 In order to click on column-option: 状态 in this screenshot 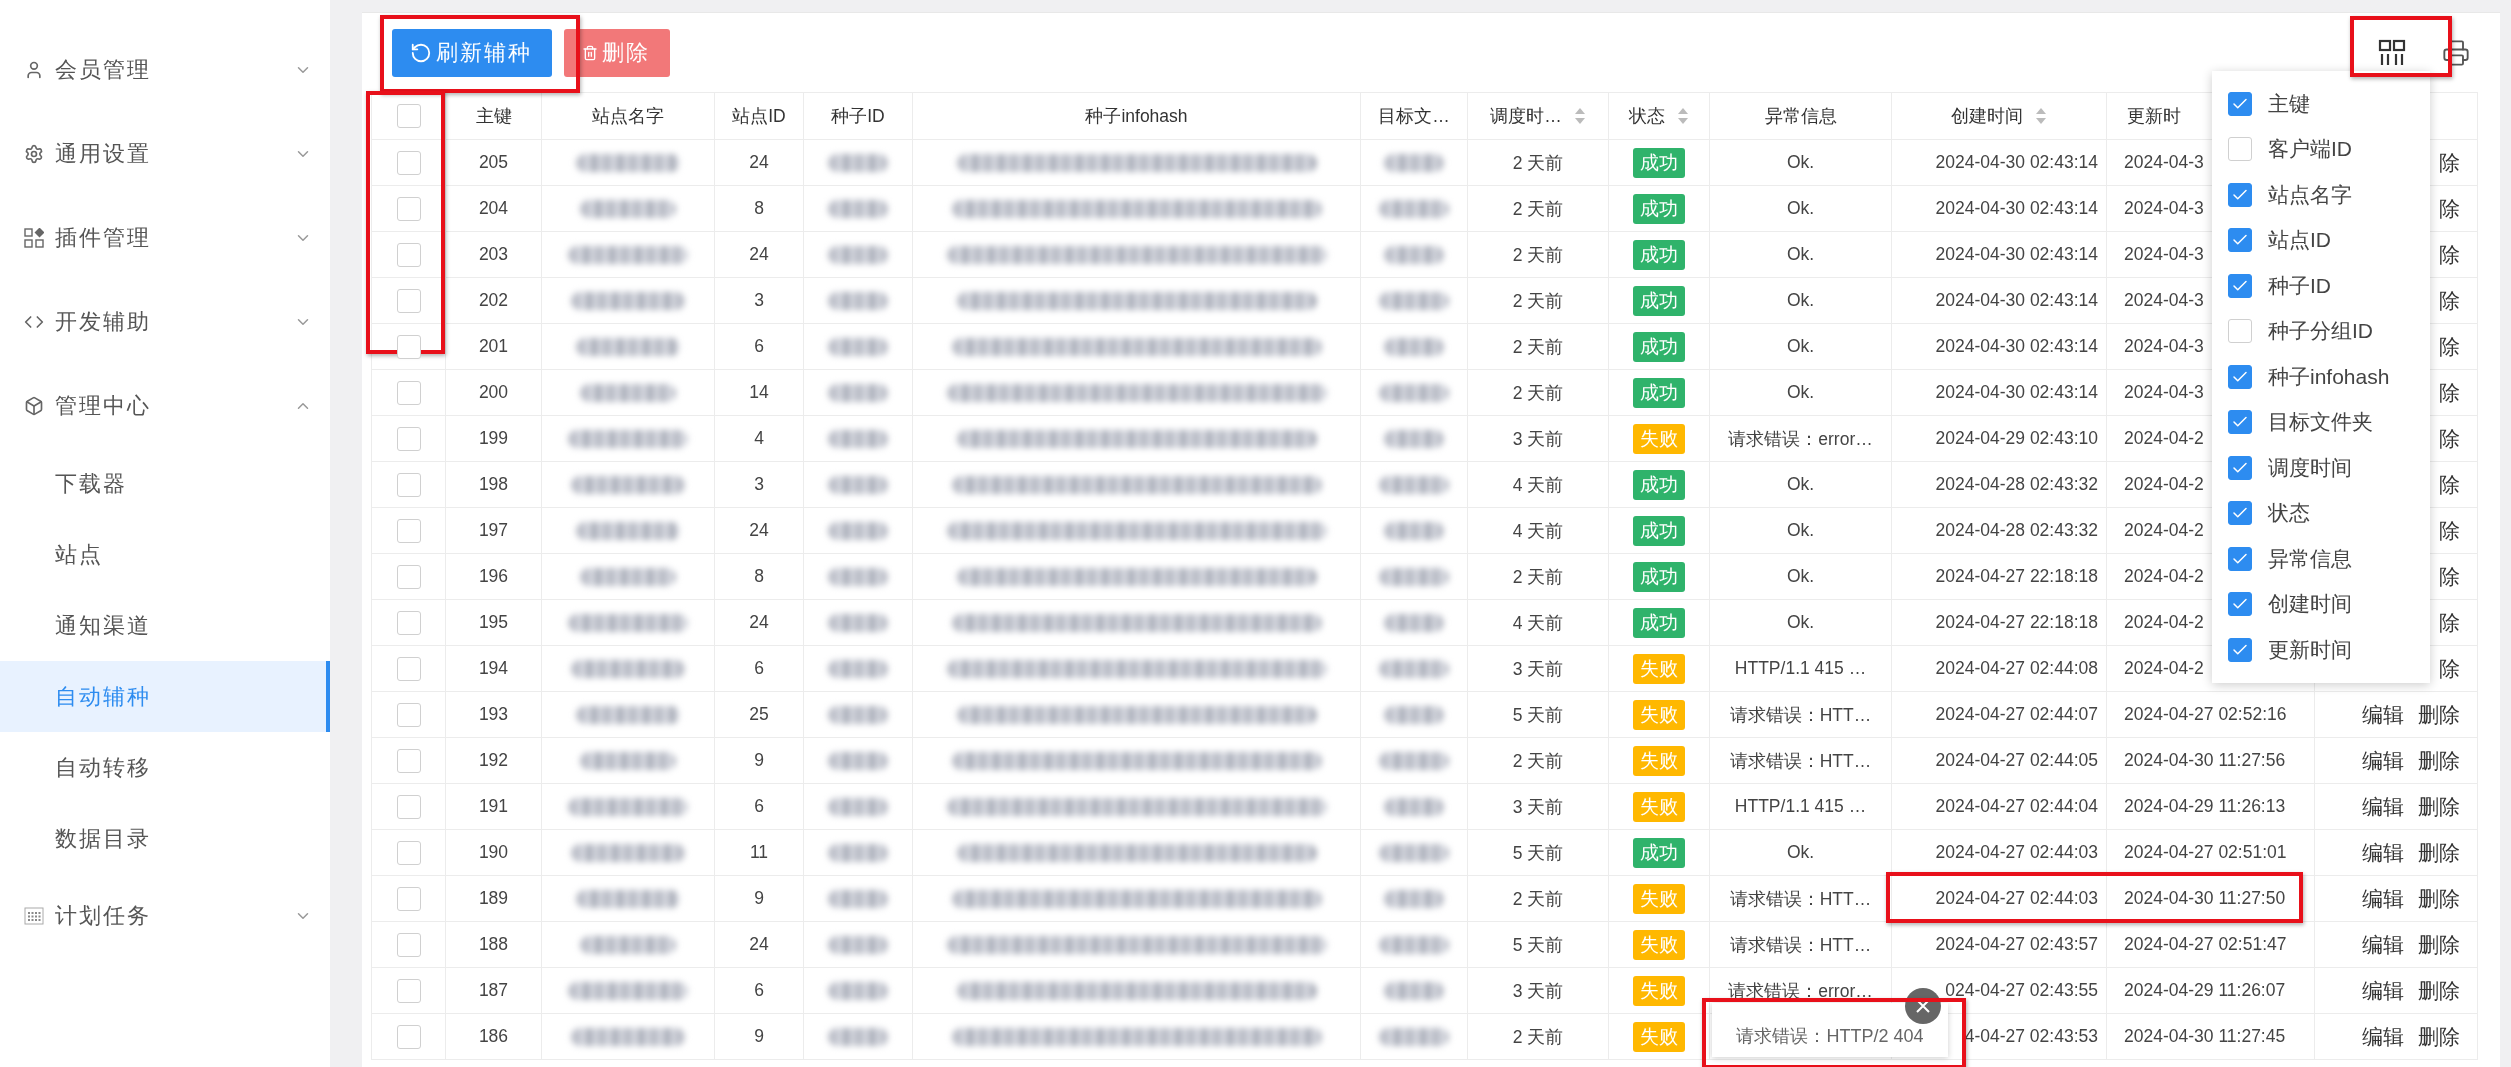, I will do `click(2321, 513)`.